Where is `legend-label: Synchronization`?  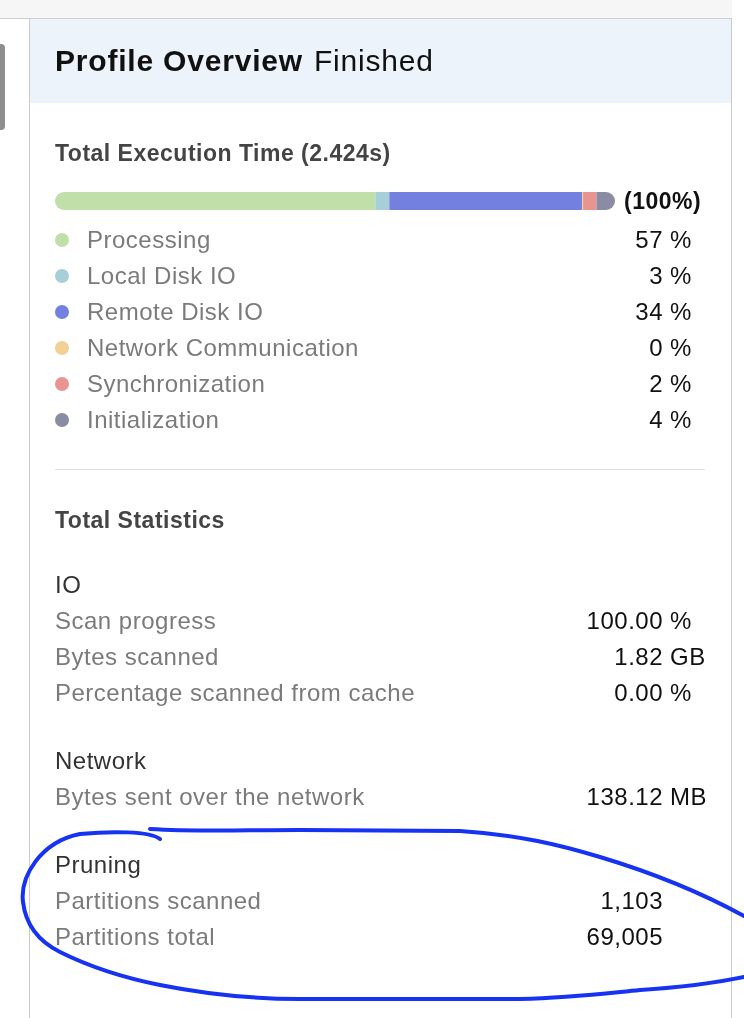 legend-label: Synchronization is located at coordinates (176, 384).